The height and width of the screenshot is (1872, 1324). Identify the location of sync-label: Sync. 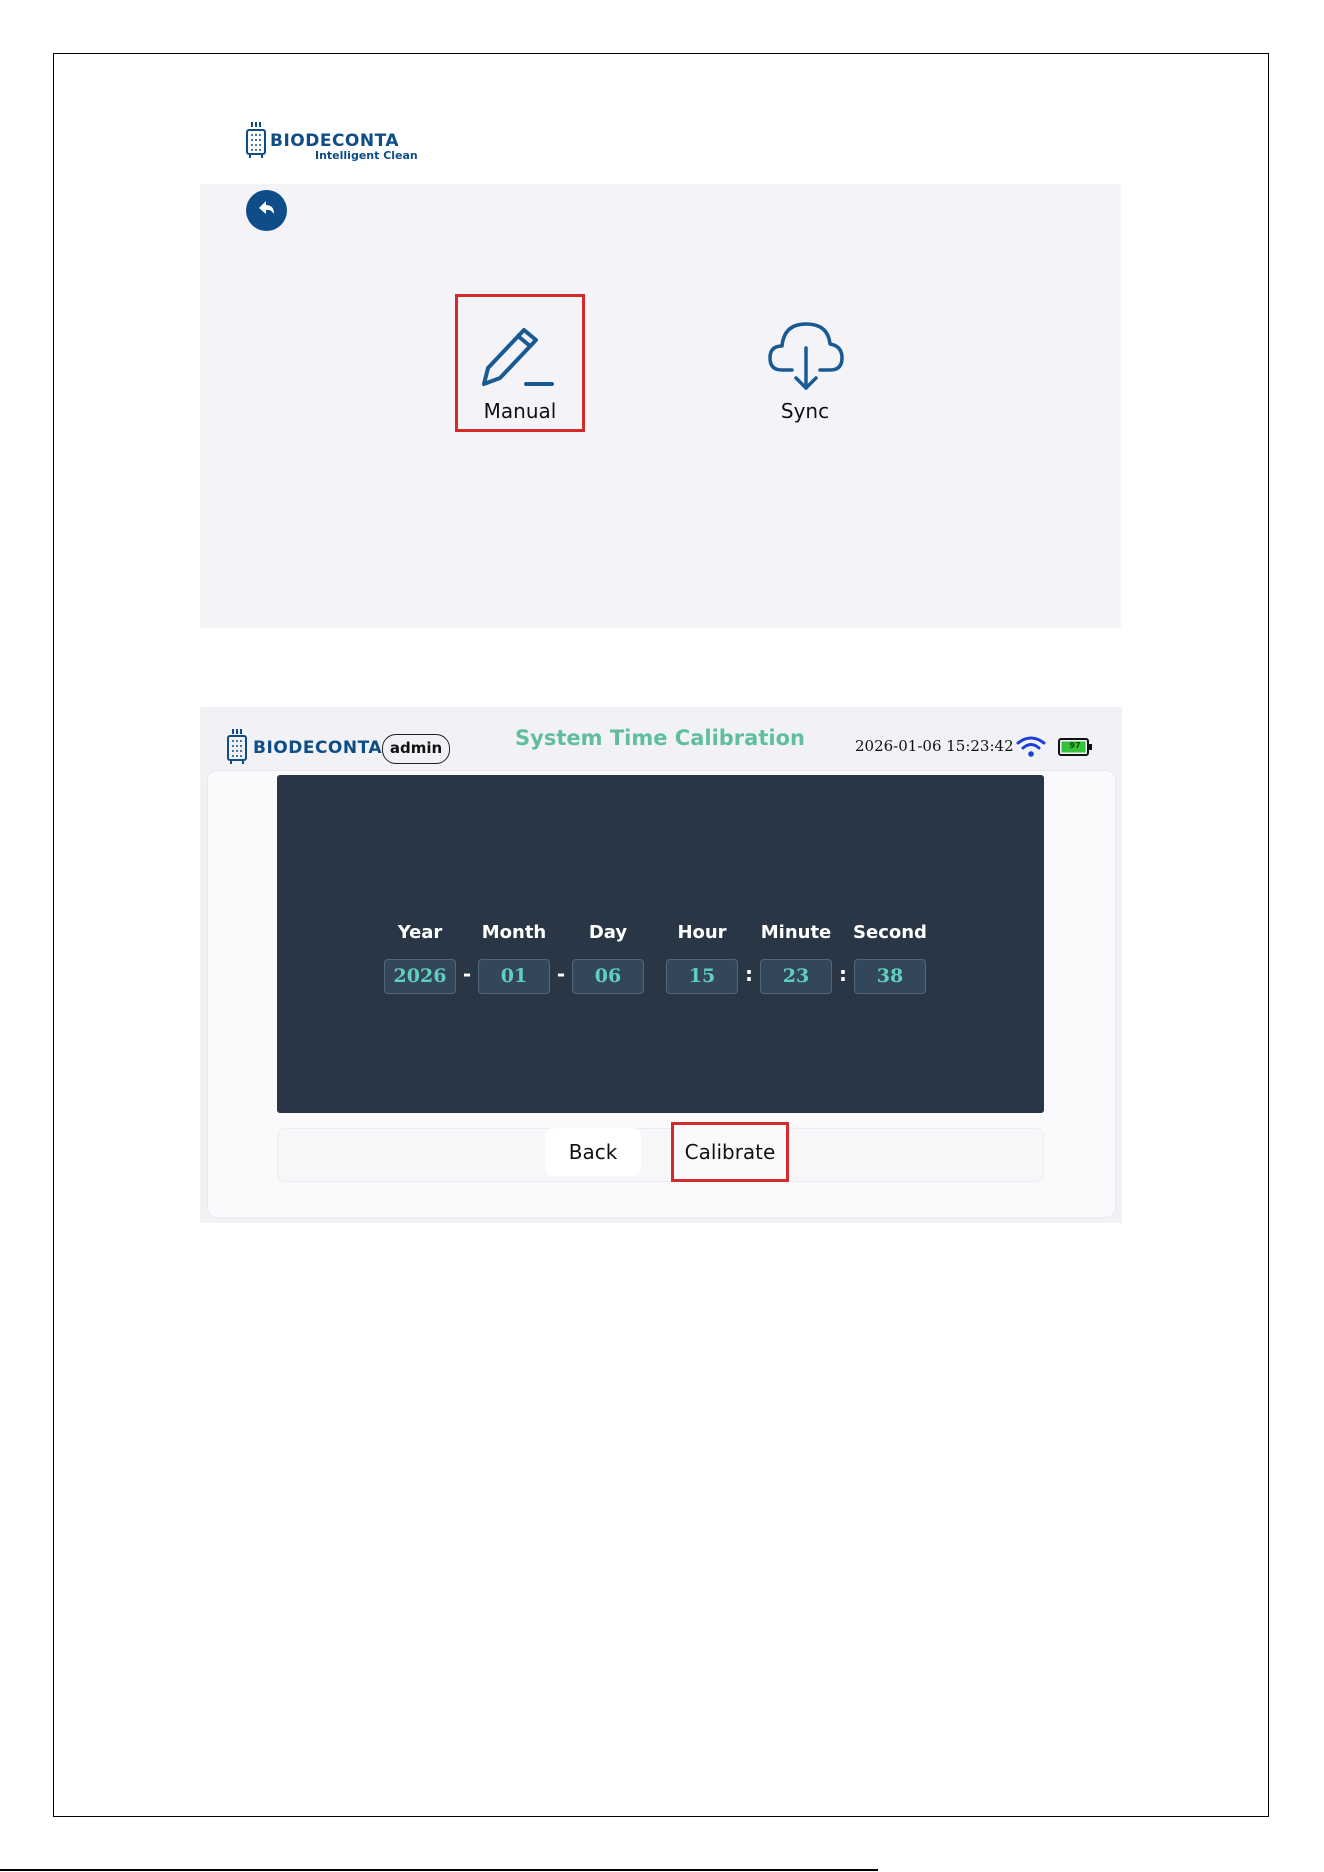
(805, 411).